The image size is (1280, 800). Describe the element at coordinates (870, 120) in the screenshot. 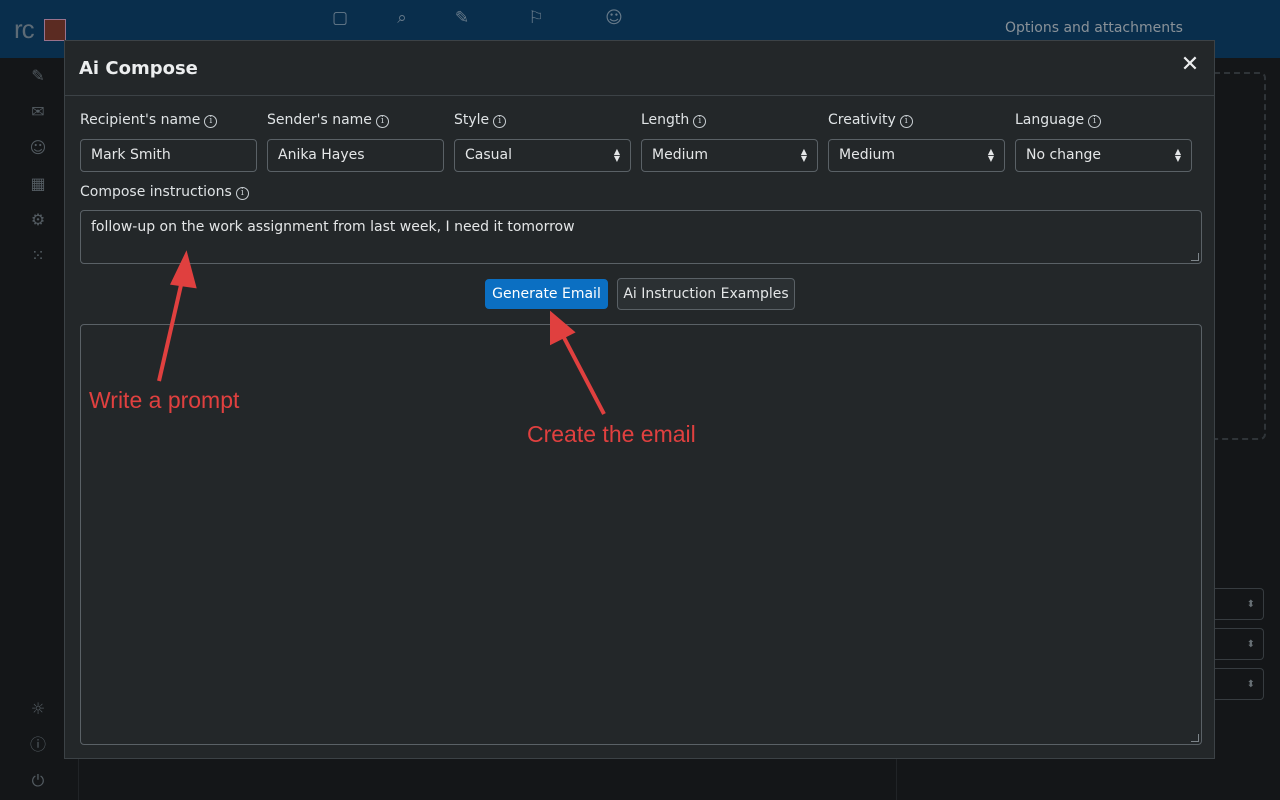

I see `creativity-label: Creativity i` at that location.